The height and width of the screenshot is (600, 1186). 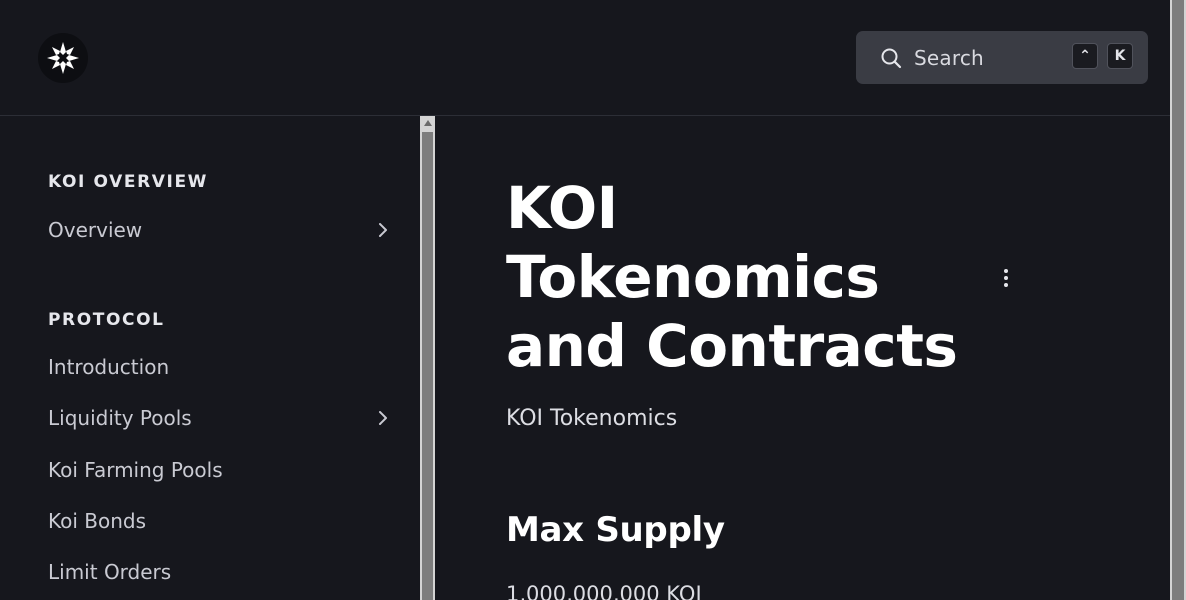 I want to click on sidebar-item-limit-orders: Limit Orders, so click(x=223, y=572).